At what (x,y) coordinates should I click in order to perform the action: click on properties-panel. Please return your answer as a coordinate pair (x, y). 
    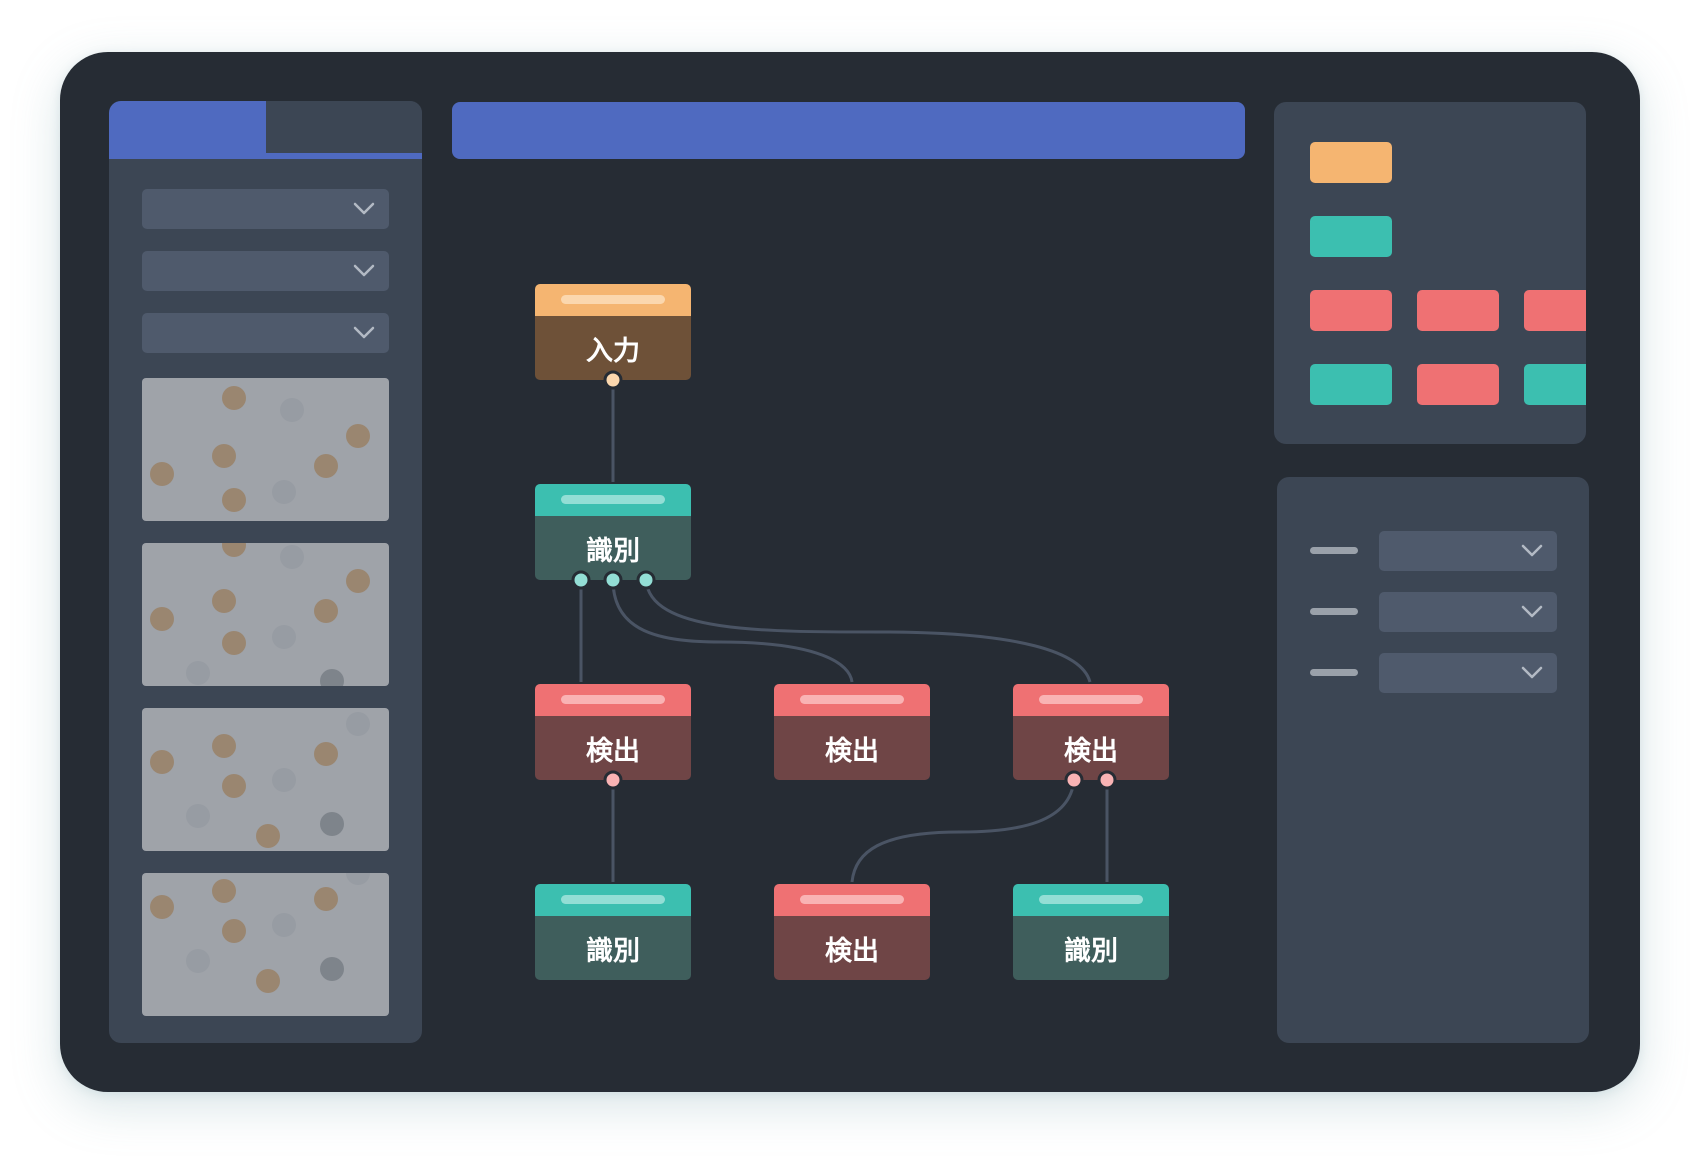
    Looking at the image, I should click on (1433, 760).